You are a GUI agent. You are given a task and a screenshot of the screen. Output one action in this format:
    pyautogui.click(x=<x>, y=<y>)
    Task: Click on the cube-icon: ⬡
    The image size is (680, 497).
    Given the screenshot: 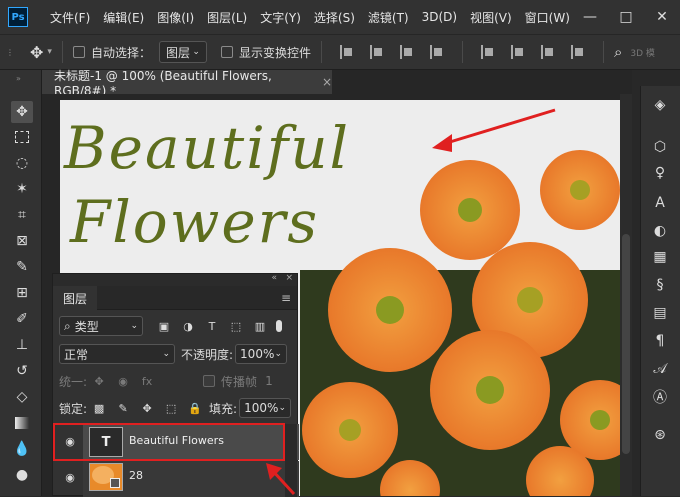 What is the action you would take?
    pyautogui.click(x=660, y=147)
    